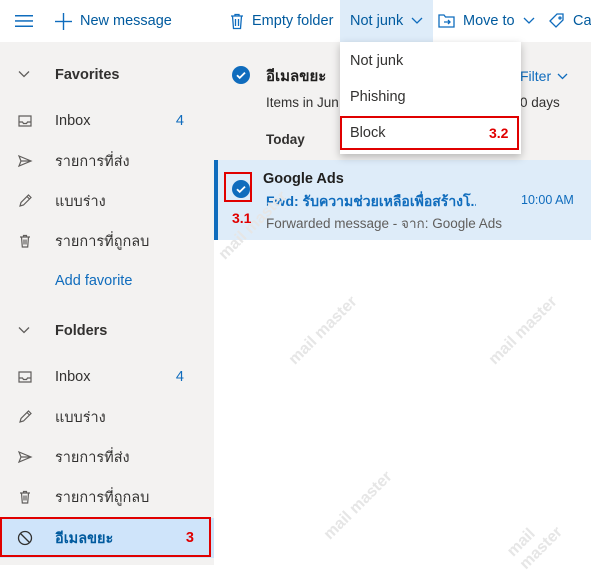  What do you see at coordinates (94, 281) in the screenshot?
I see `add-favorite-label: Add favorite` at bounding box center [94, 281].